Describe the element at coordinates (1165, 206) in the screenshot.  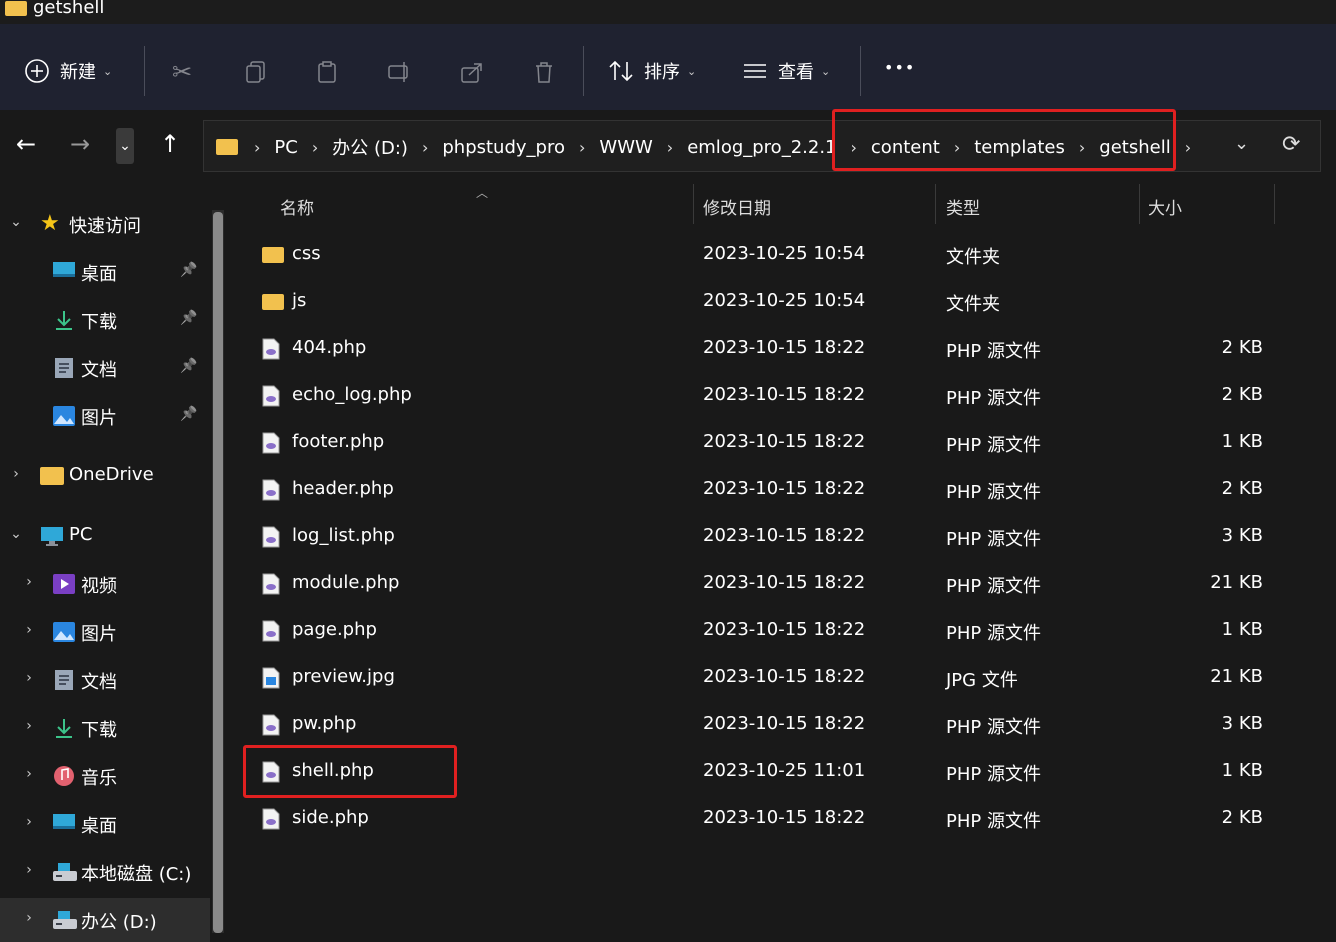
I see `column-header-size: 大小` at that location.